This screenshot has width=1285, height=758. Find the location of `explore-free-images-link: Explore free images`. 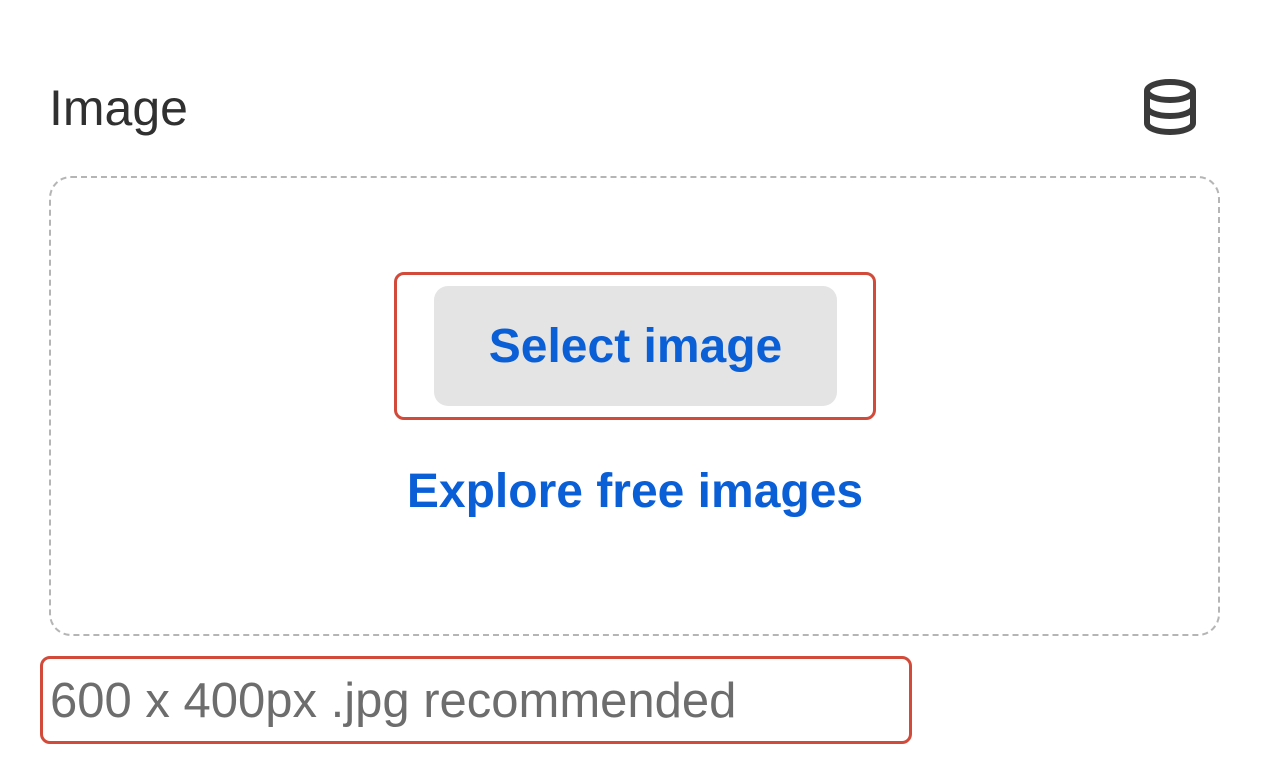

explore-free-images-link: Explore free images is located at coordinates (635, 491).